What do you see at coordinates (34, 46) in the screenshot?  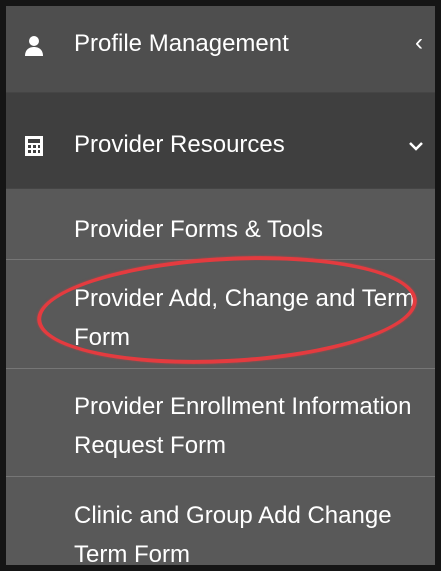 I see `user-icon` at bounding box center [34, 46].